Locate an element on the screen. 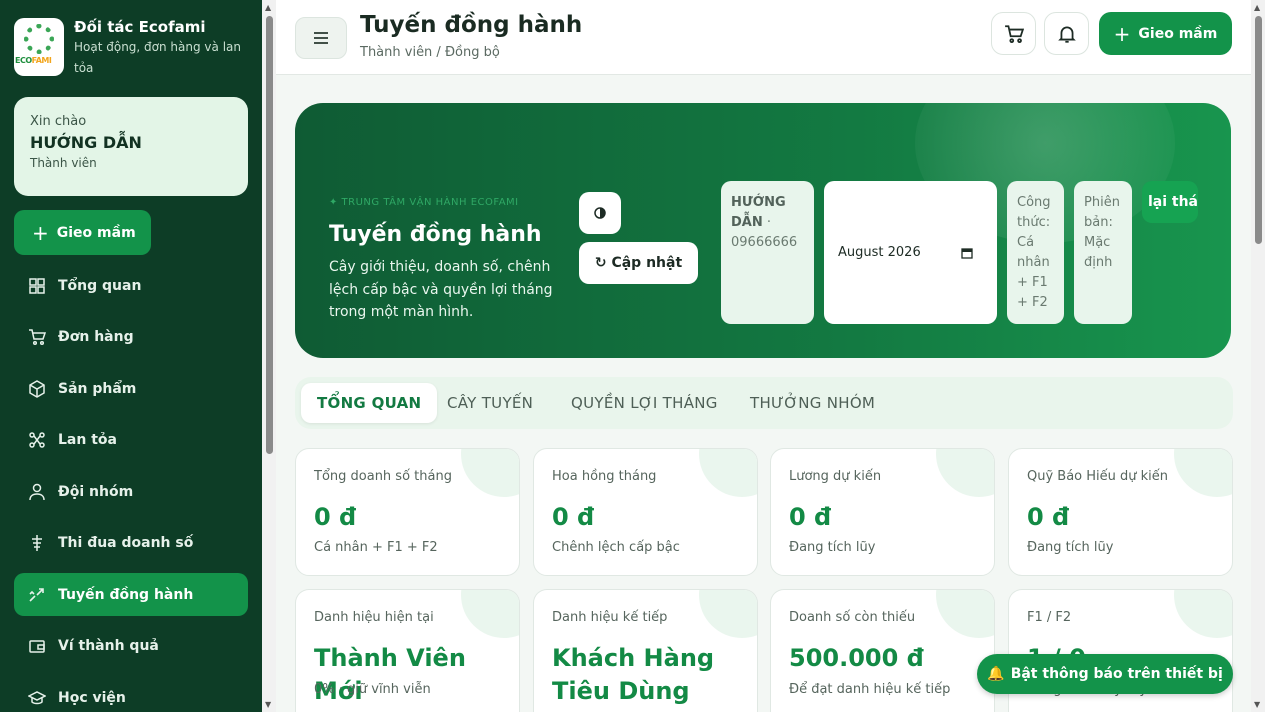 The image size is (1265, 712). sidebar-gieo-mam-button: + Gieo mầm is located at coordinates (82, 232).